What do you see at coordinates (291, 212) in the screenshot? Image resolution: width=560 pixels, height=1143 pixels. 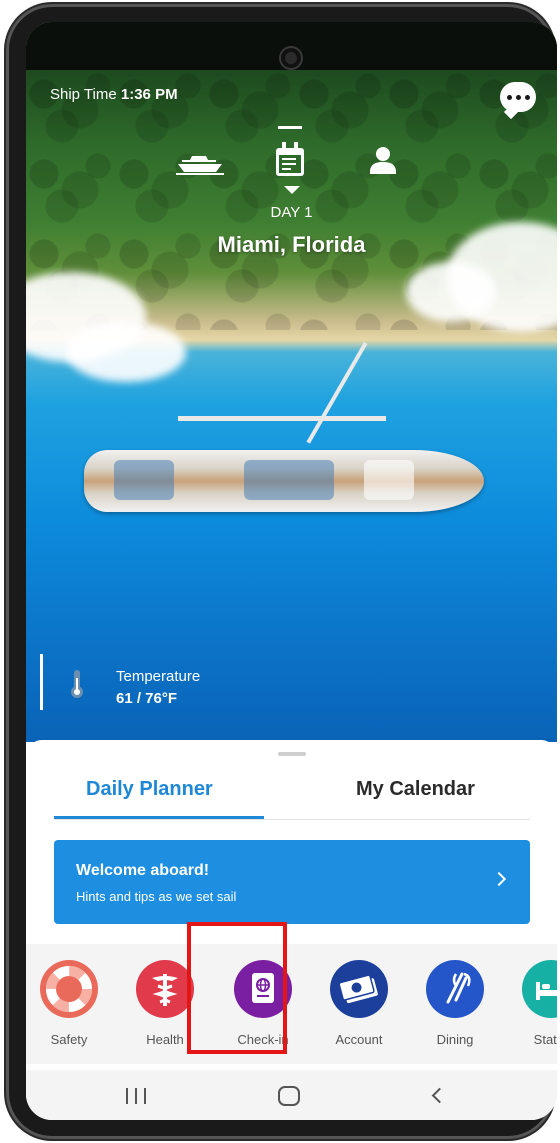 I see `day-label: DAY 1` at bounding box center [291, 212].